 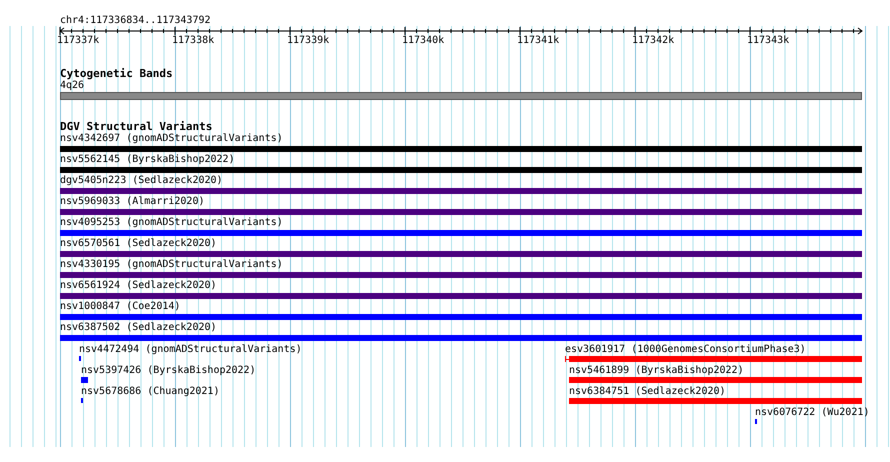 What do you see at coordinates (685, 349) in the screenshot?
I see `variant-label: esv3601917 (1000GenomesConsortiumPhase3)` at bounding box center [685, 349].